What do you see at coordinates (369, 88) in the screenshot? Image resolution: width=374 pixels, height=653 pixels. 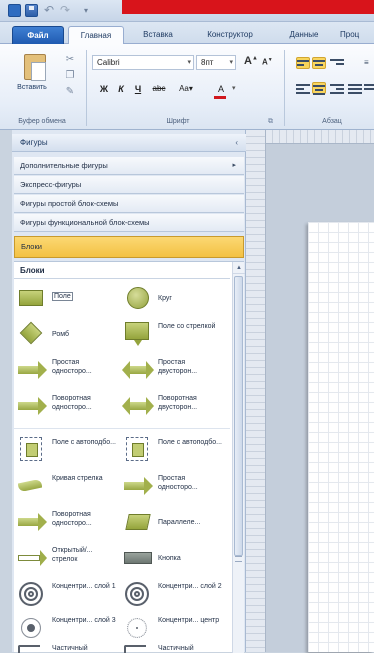 I see `align-more-icon` at bounding box center [369, 88].